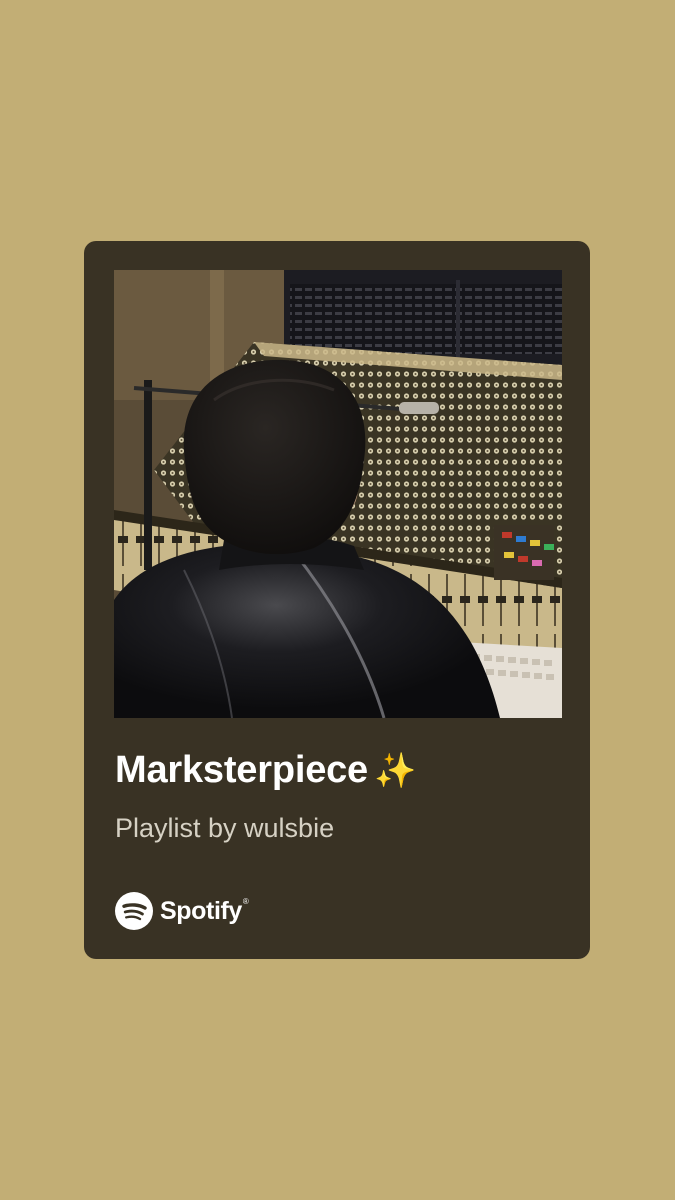  What do you see at coordinates (201, 910) in the screenshot?
I see `spotify-wordmark-text: Spotify` at bounding box center [201, 910].